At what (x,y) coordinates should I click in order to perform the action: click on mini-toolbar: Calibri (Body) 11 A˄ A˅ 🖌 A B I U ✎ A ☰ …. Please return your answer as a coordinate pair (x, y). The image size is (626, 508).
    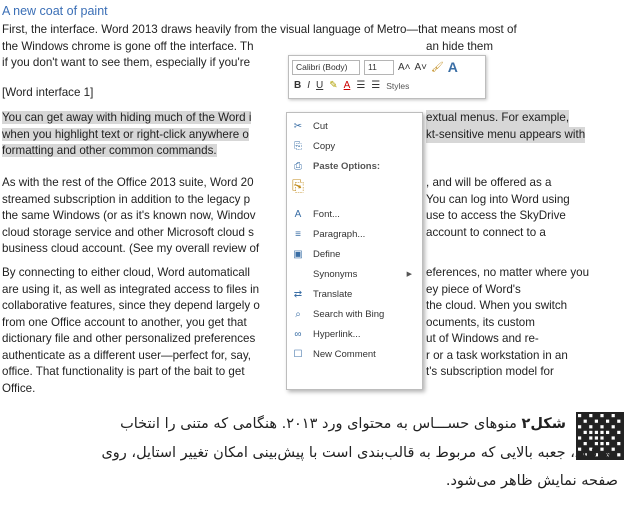
    Looking at the image, I should click on (387, 77).